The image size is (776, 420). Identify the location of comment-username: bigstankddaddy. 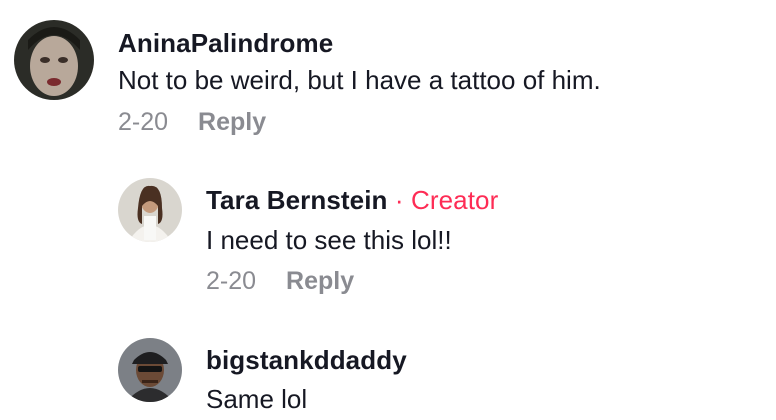
(306, 360).